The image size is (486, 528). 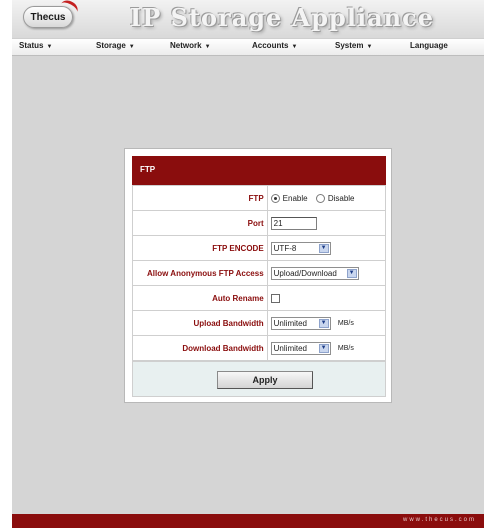 What do you see at coordinates (200, 323) in the screenshot?
I see `upload-bandwidth-label: Upload Bandwidth` at bounding box center [200, 323].